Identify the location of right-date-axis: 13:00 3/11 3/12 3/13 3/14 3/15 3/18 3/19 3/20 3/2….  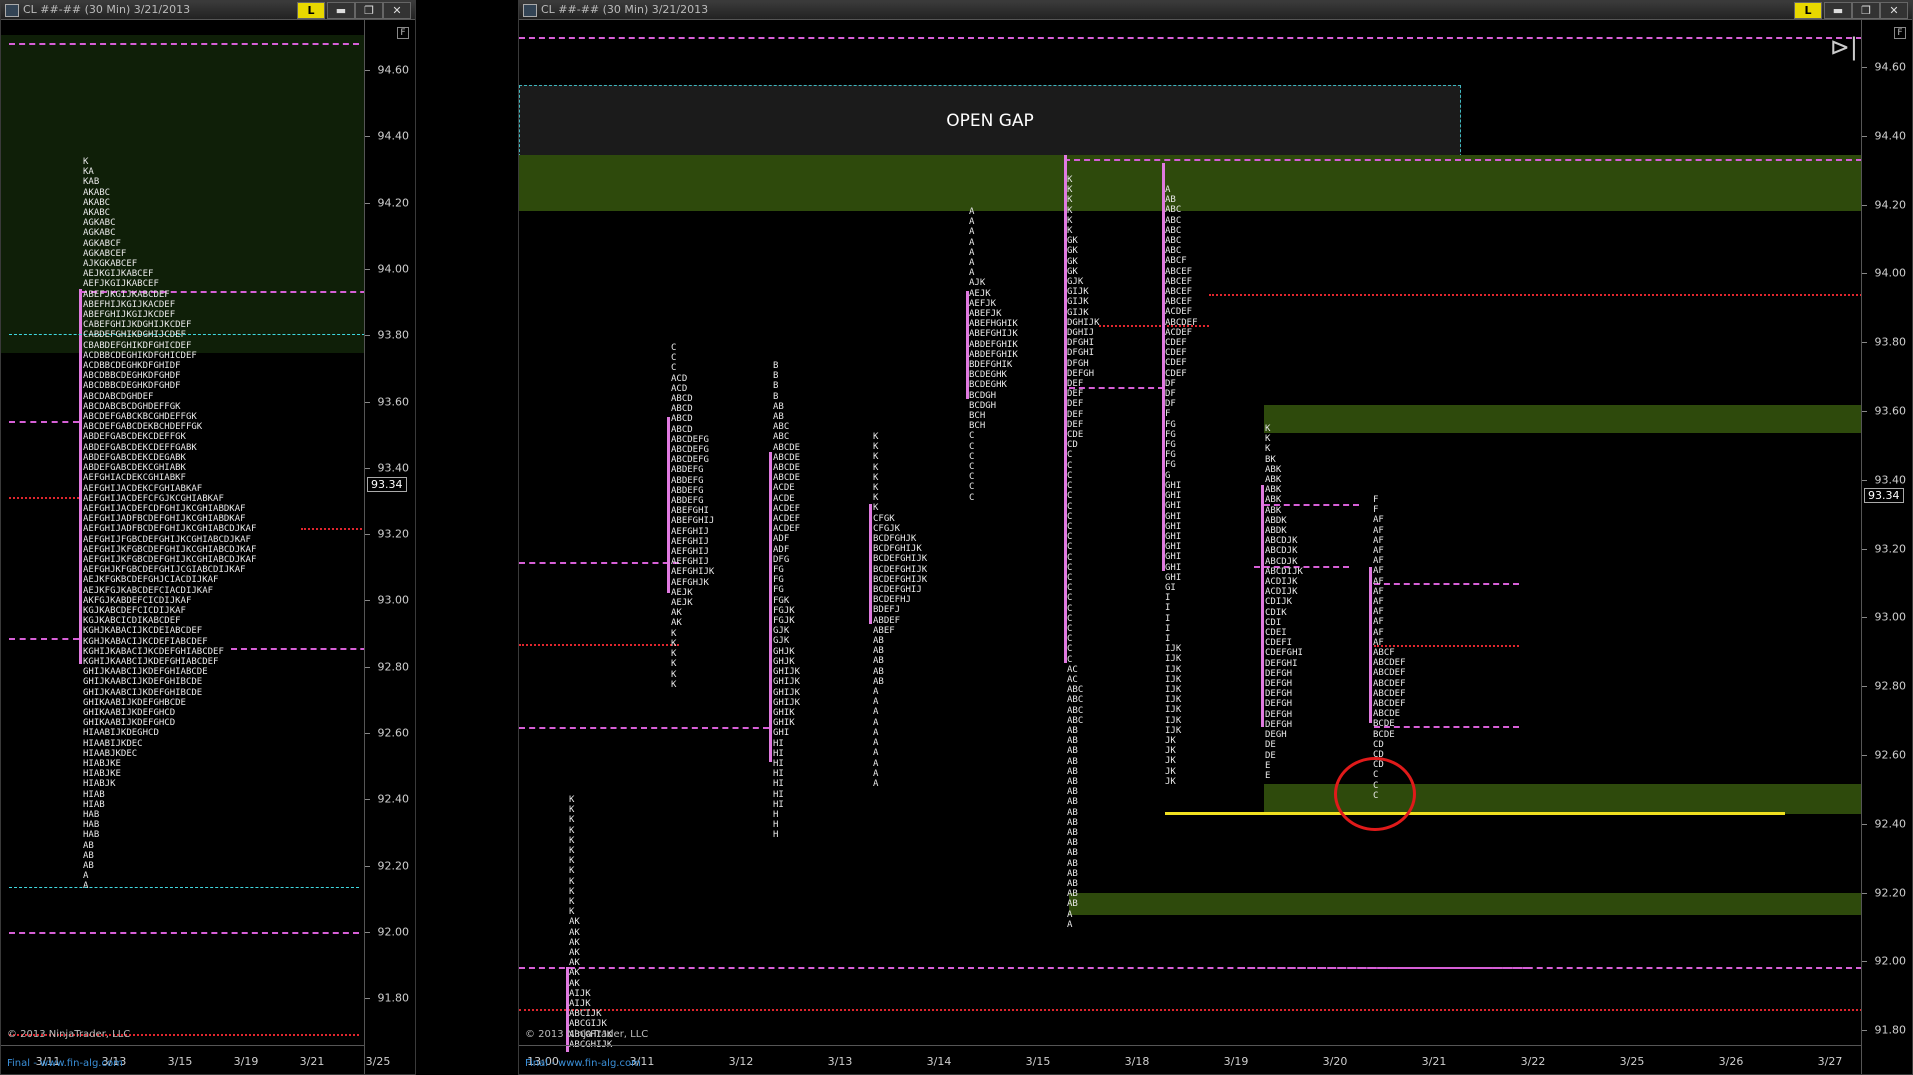
(1190, 1059).